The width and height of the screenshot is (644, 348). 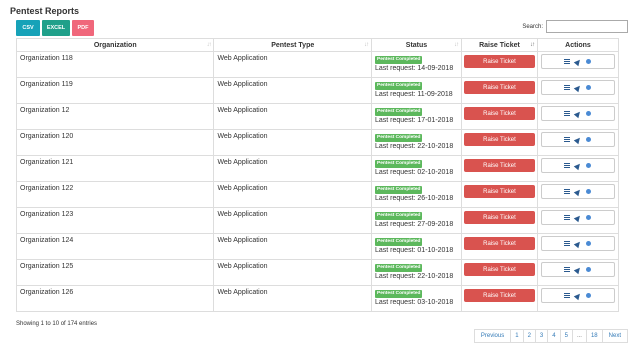 What do you see at coordinates (47, 292) in the screenshot?
I see `organization-name: Organization 126` at bounding box center [47, 292].